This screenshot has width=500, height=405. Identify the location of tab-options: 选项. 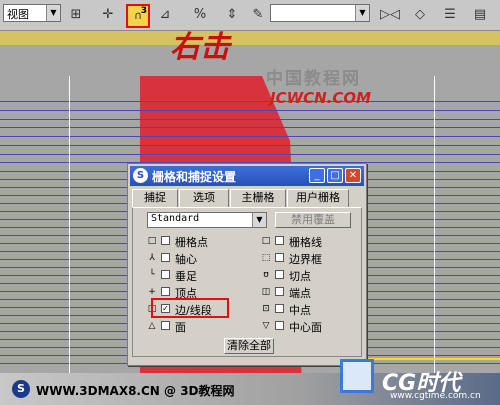
(204, 198).